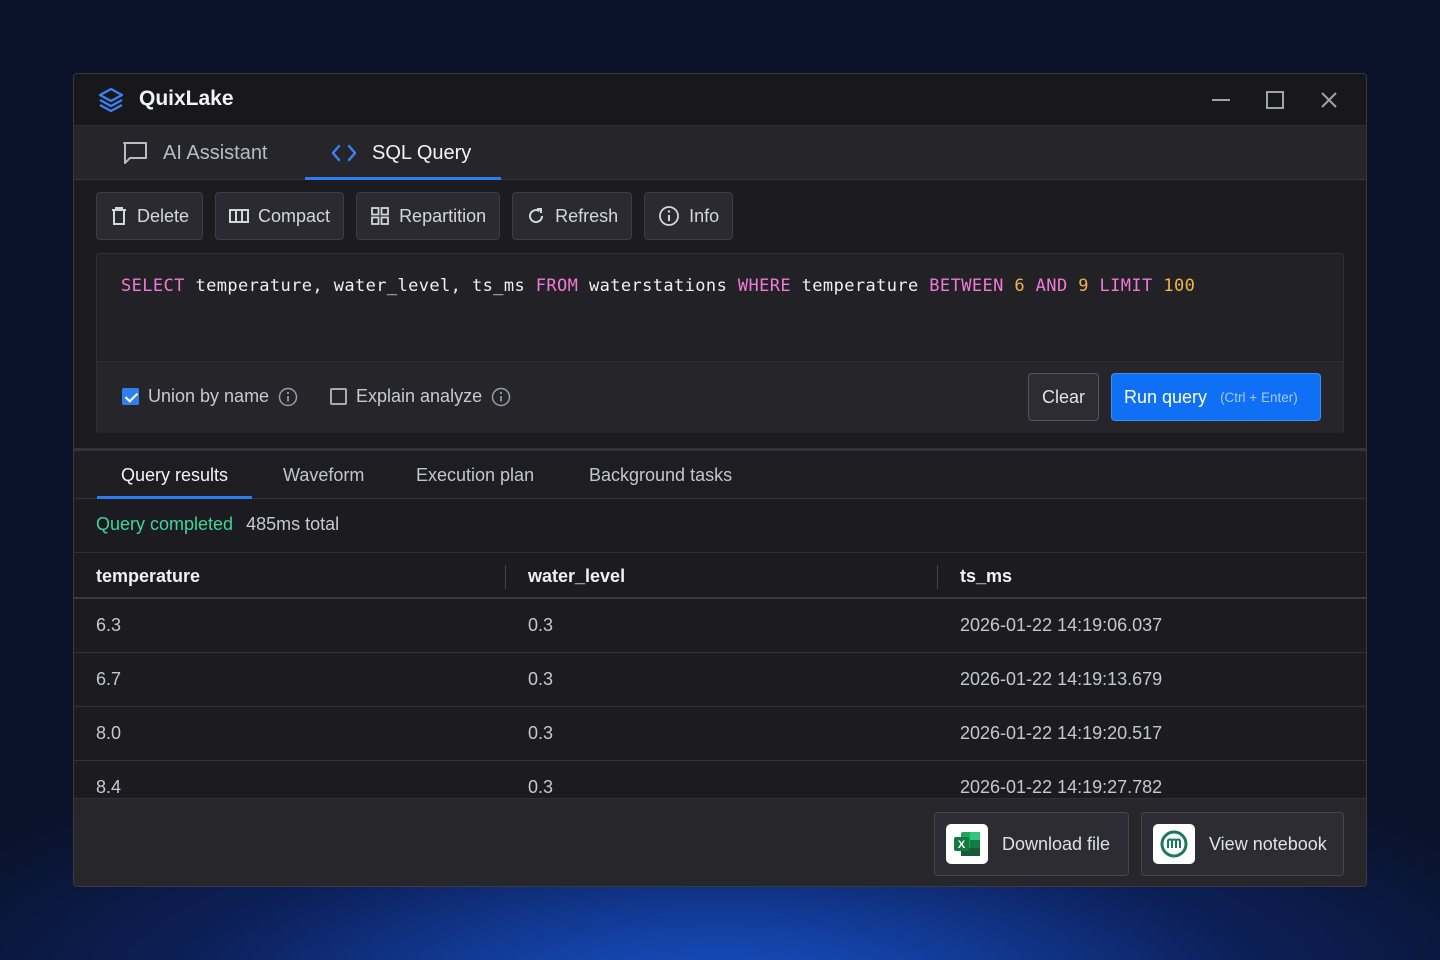  Describe the element at coordinates (174, 475) in the screenshot. I see `tab-query-results: Query results` at that location.